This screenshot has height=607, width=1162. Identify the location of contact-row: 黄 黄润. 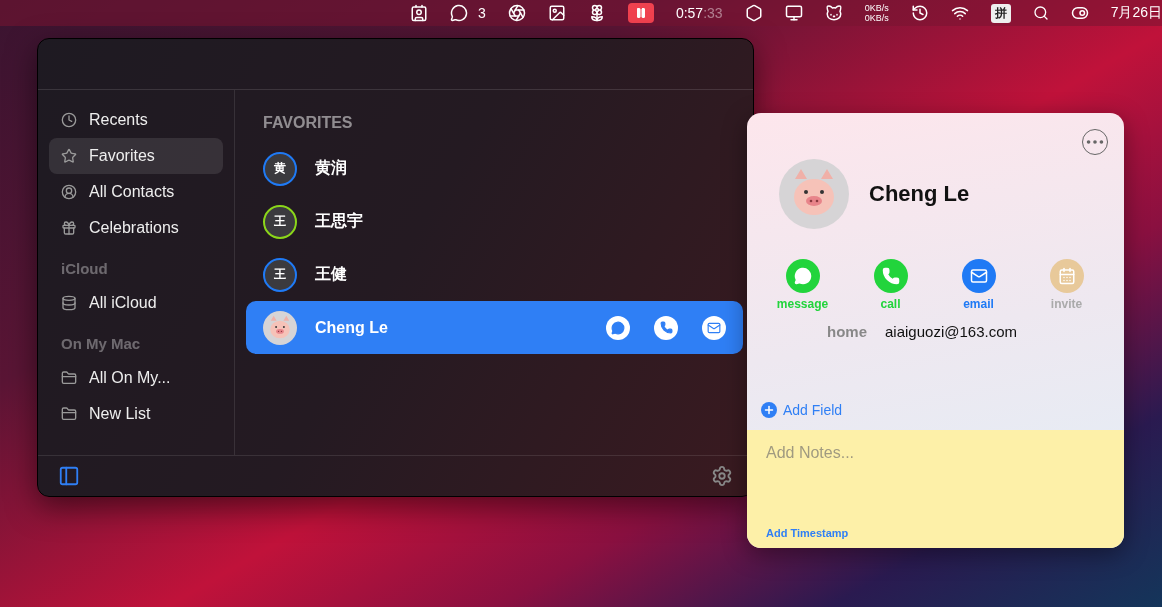
(494, 168).